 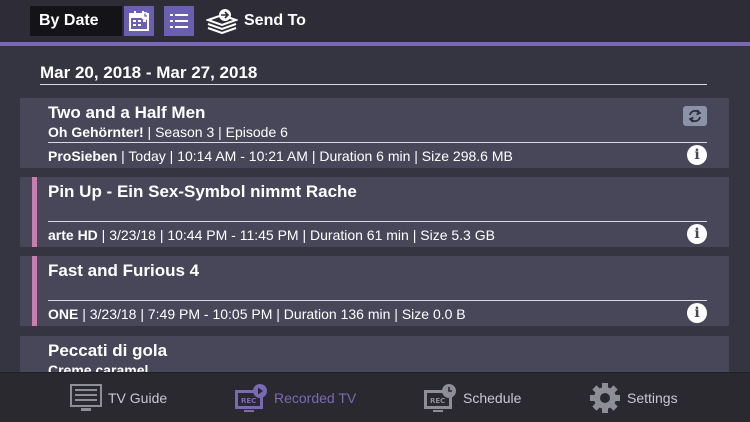 I want to click on send-to-icon, so click(x=222, y=21).